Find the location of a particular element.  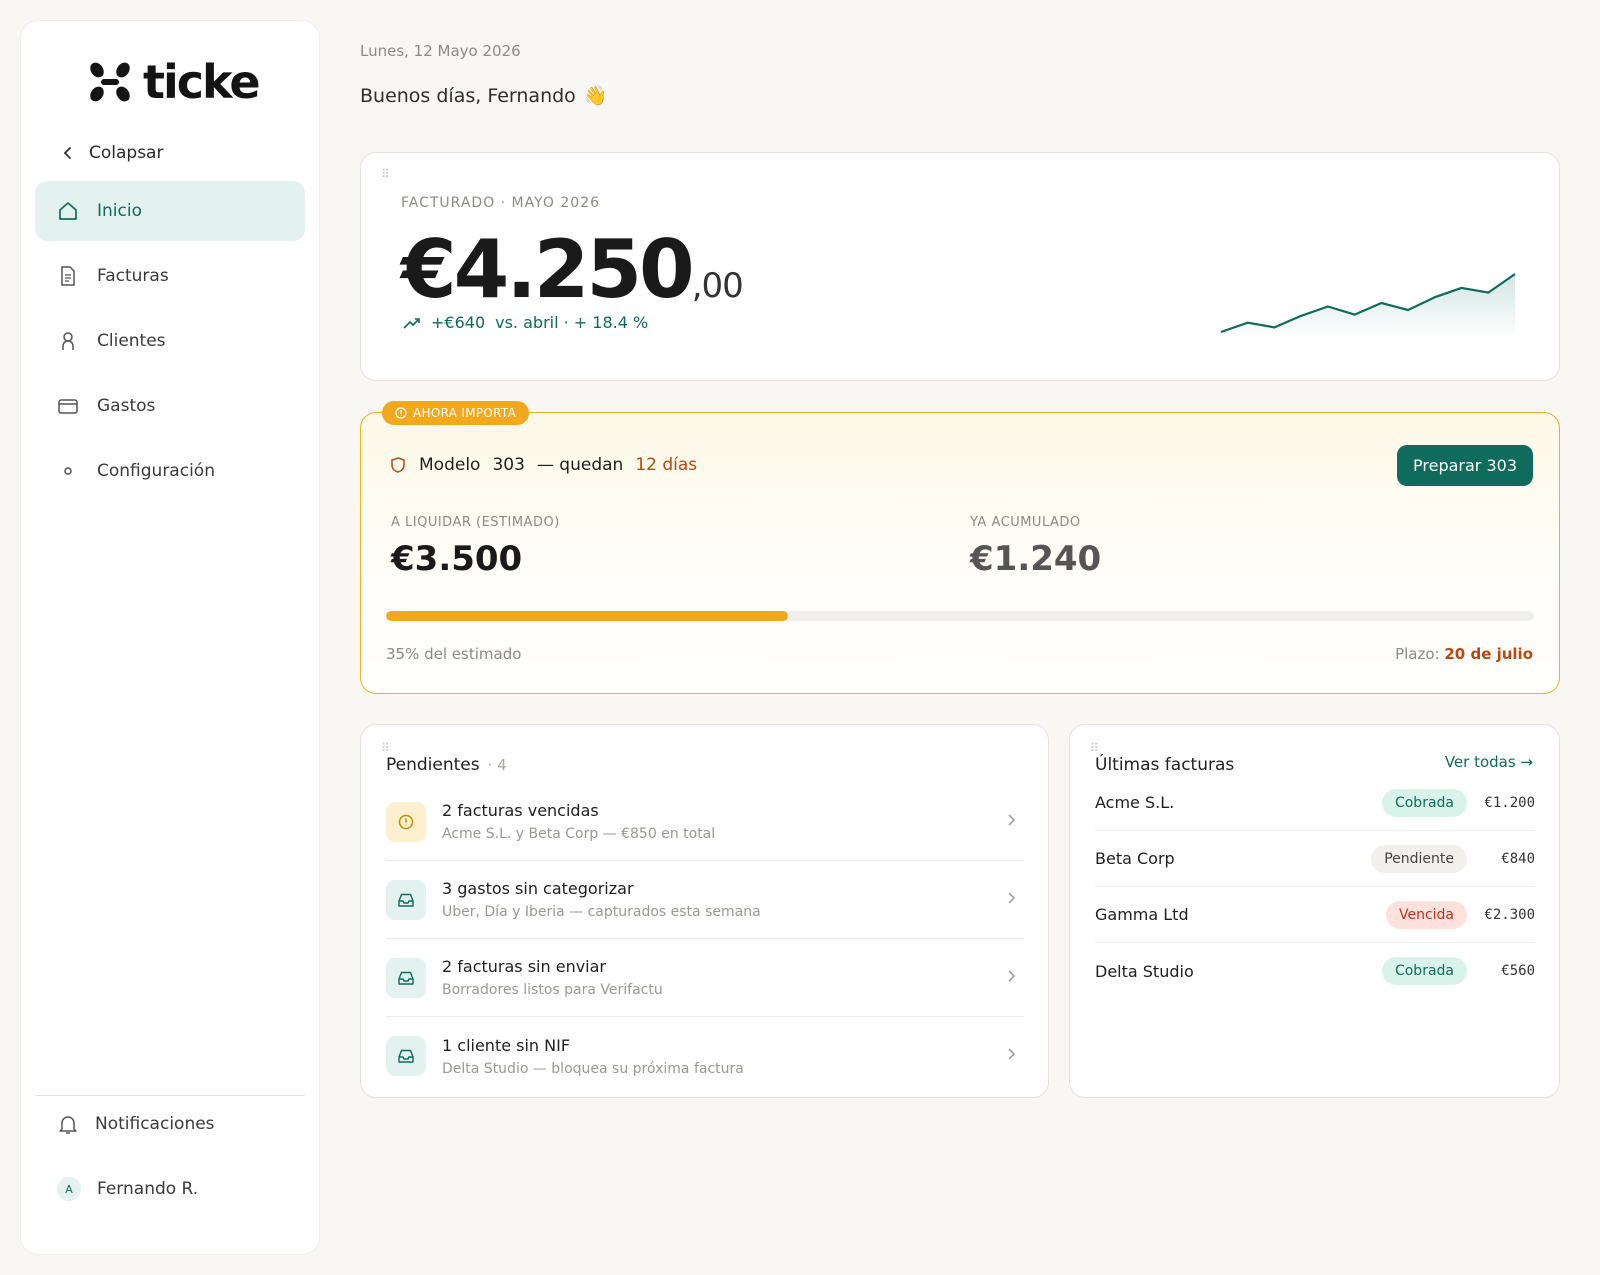

pending-item-title: 3 gastos sin categorizar is located at coordinates (538, 888).